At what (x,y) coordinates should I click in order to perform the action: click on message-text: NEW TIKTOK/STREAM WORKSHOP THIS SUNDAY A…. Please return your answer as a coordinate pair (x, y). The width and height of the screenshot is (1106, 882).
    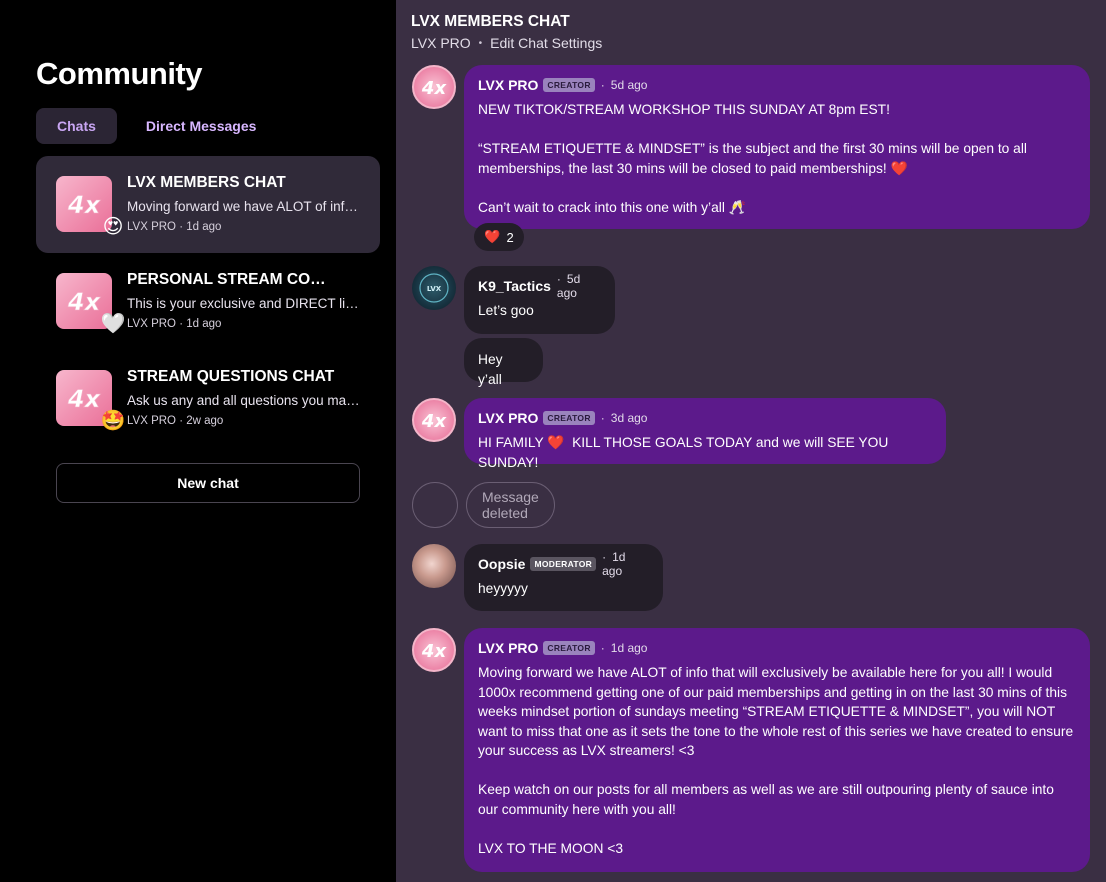
    Looking at the image, I should click on (752, 158).